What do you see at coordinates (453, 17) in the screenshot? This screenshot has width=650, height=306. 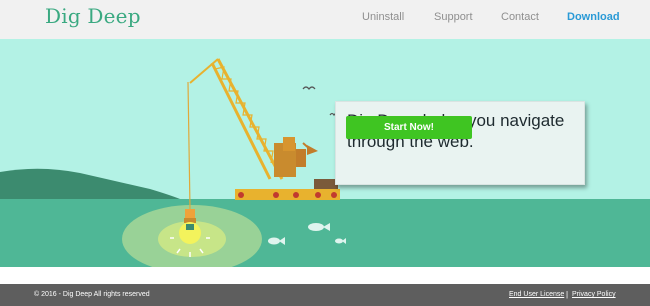 I see `nav-support: Support` at bounding box center [453, 17].